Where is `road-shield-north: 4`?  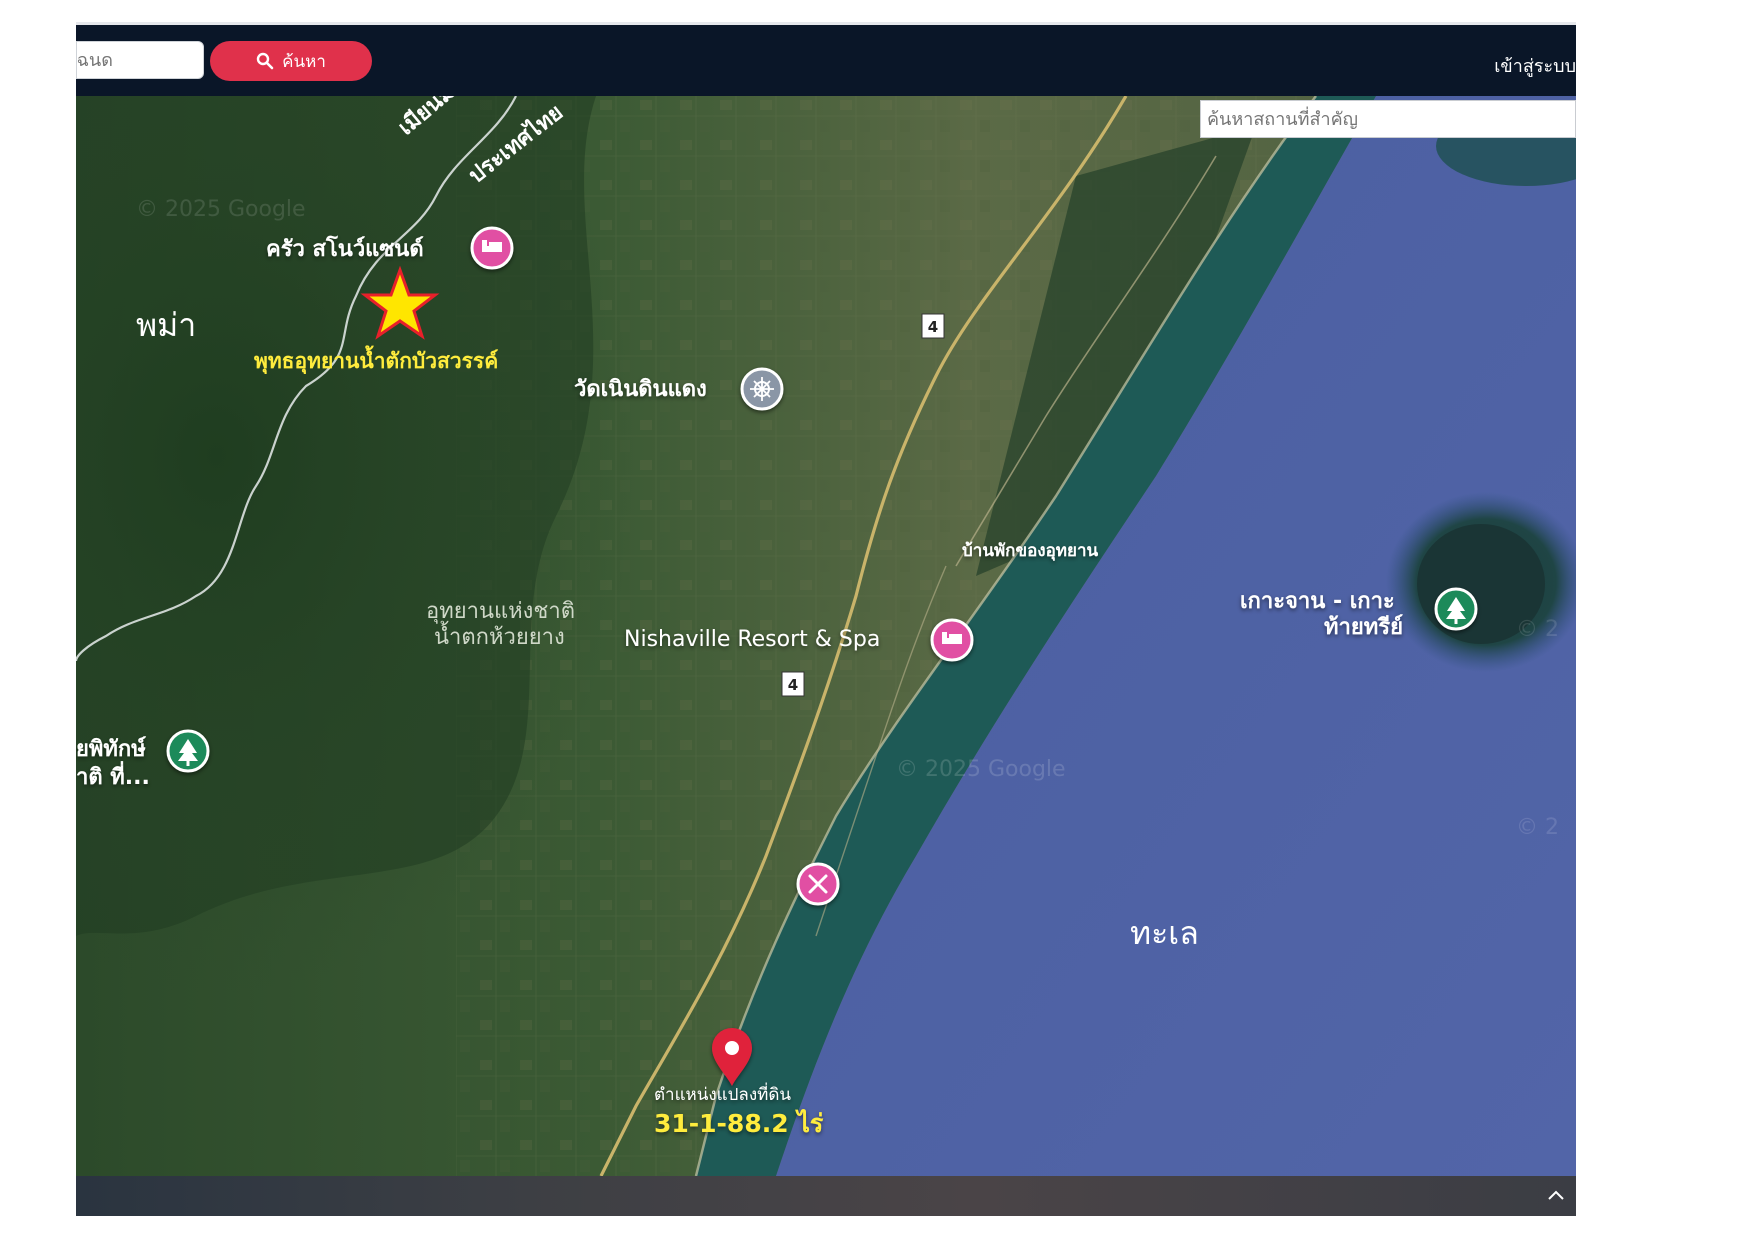 road-shield-north: 4 is located at coordinates (933, 326).